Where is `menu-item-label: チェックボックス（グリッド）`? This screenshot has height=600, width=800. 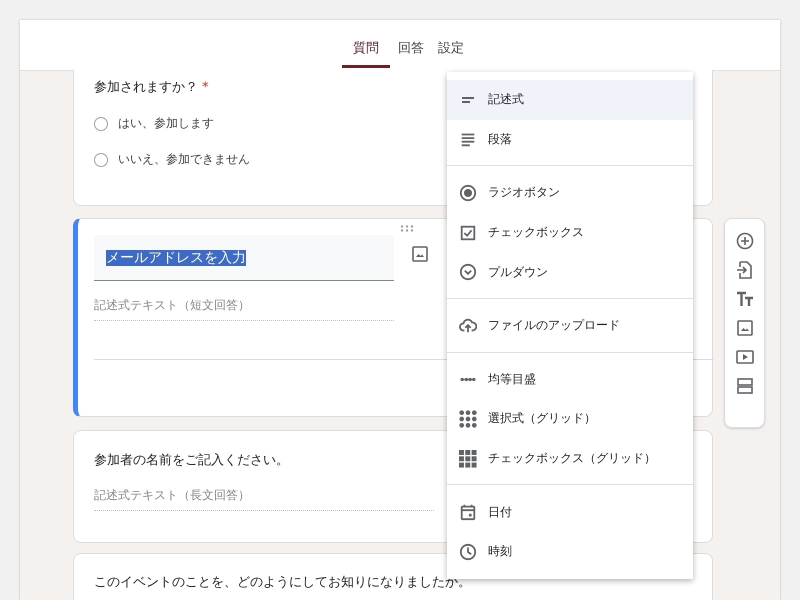
menu-item-label: チェックボックス（グリッド） is located at coordinates (572, 459).